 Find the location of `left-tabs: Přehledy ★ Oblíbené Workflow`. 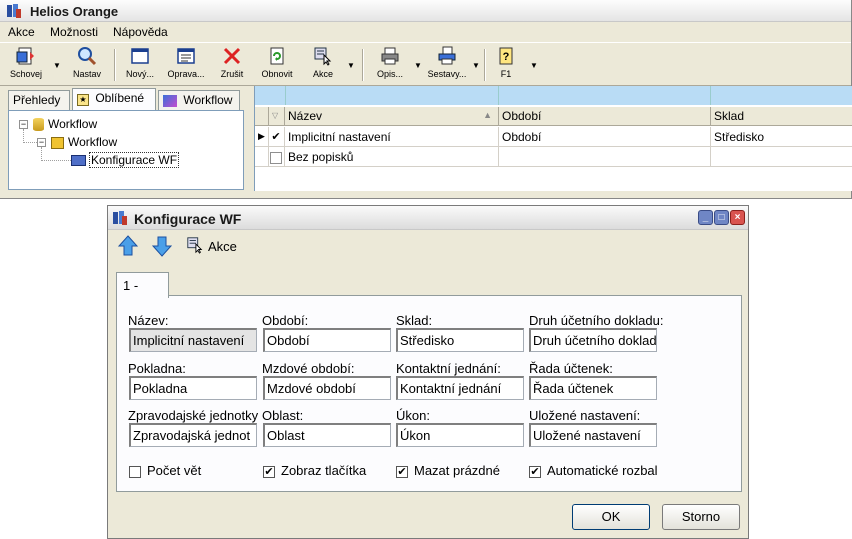

left-tabs: Přehledy ★ Oblíbené Workflow is located at coordinates (126, 99).